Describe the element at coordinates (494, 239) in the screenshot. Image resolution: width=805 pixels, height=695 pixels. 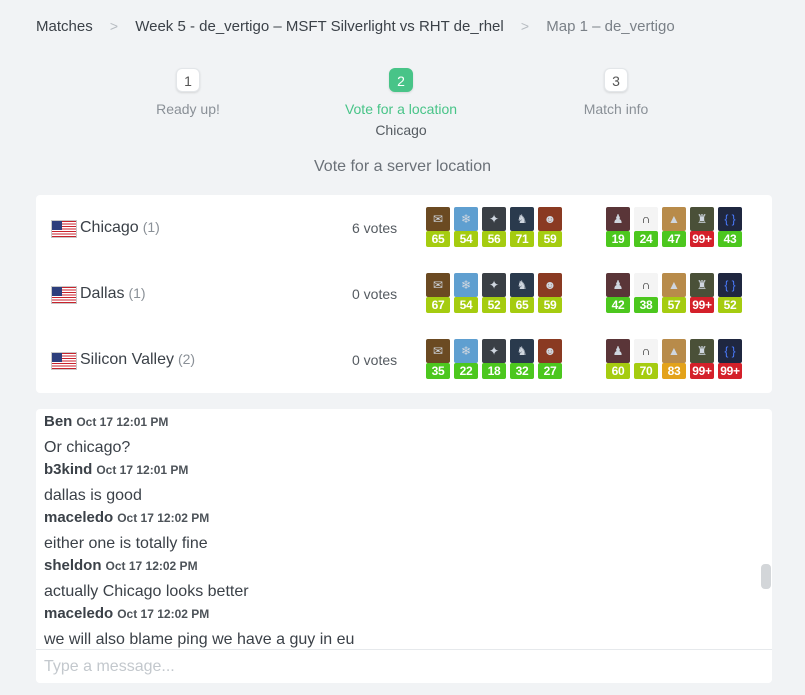
I see `ping-badge: 56` at that location.